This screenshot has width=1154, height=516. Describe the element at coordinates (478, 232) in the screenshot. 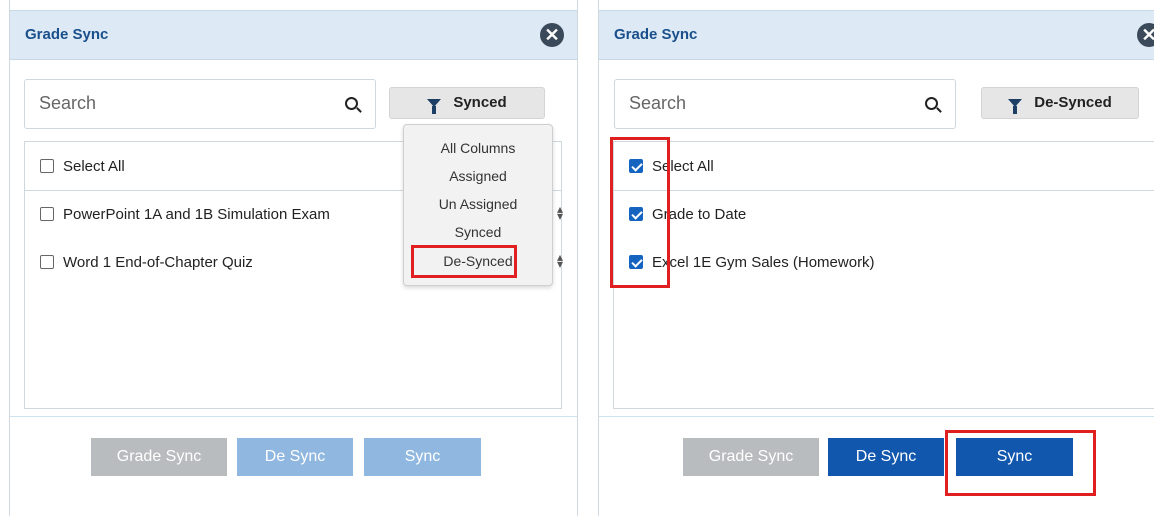

I see `dropdown-option-synced: Synced` at that location.